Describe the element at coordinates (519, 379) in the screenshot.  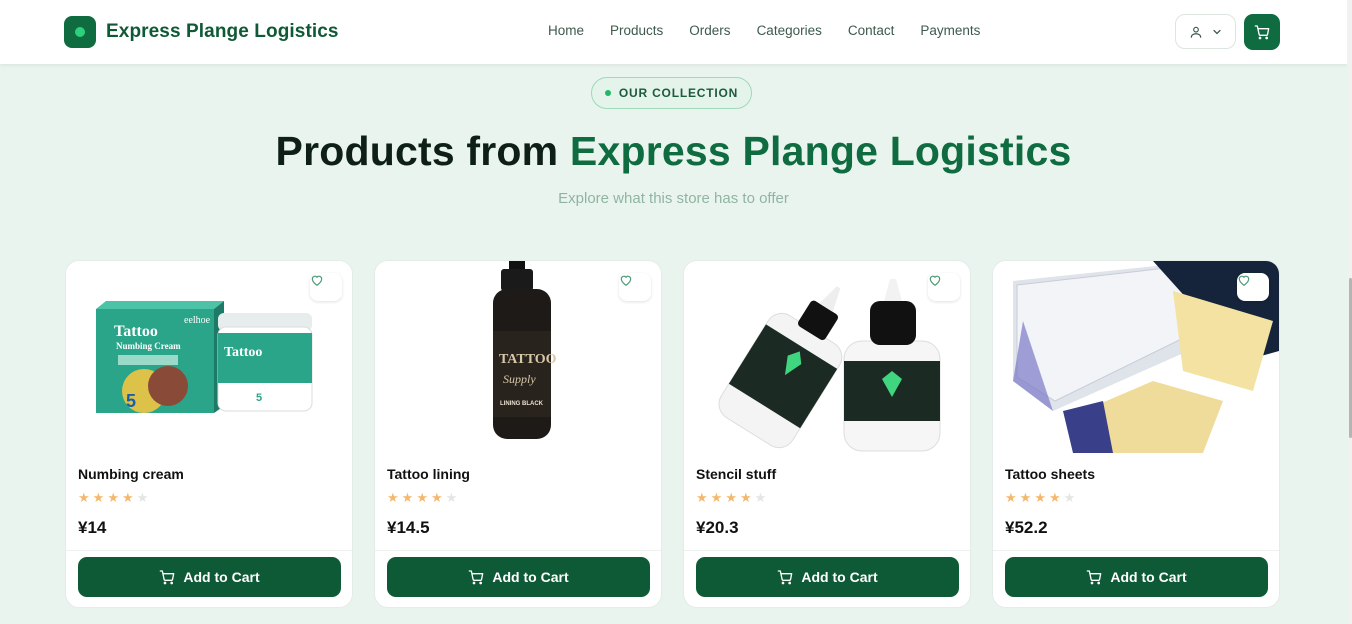
I see `bottle-sub: Supply` at that location.